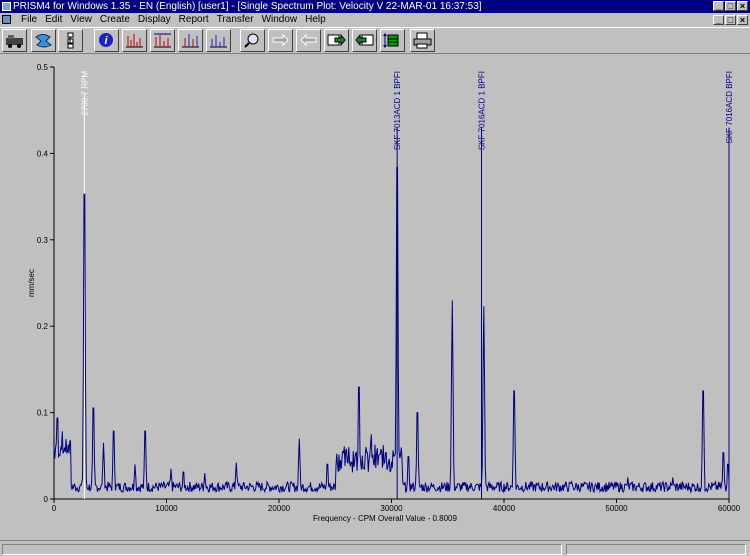  I want to click on arrow-left-button, so click(308, 40).